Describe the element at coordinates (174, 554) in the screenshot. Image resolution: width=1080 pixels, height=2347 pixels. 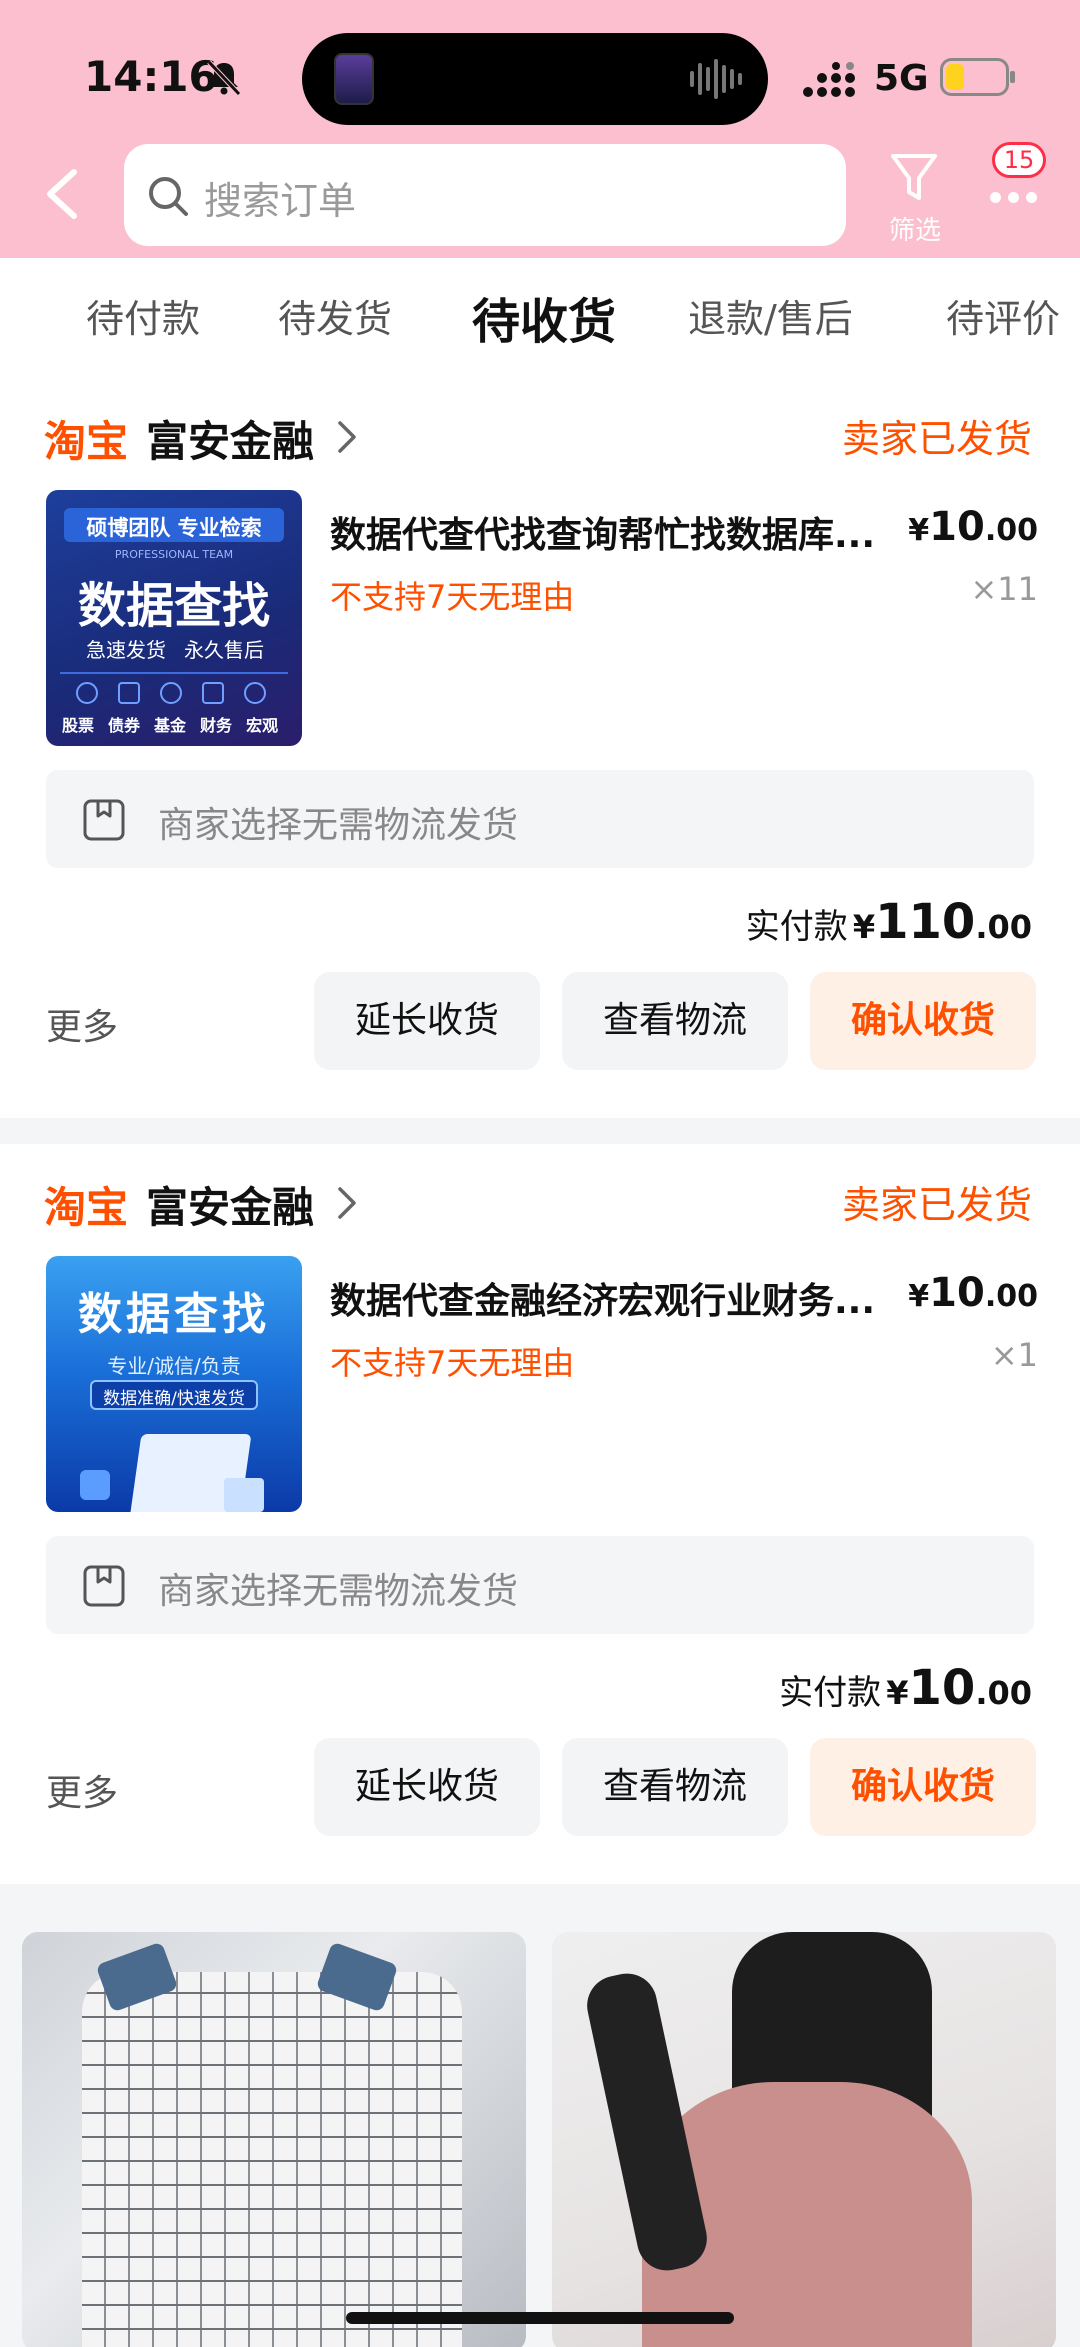
I see `image-text: PROFESSIONAL TEAM` at that location.